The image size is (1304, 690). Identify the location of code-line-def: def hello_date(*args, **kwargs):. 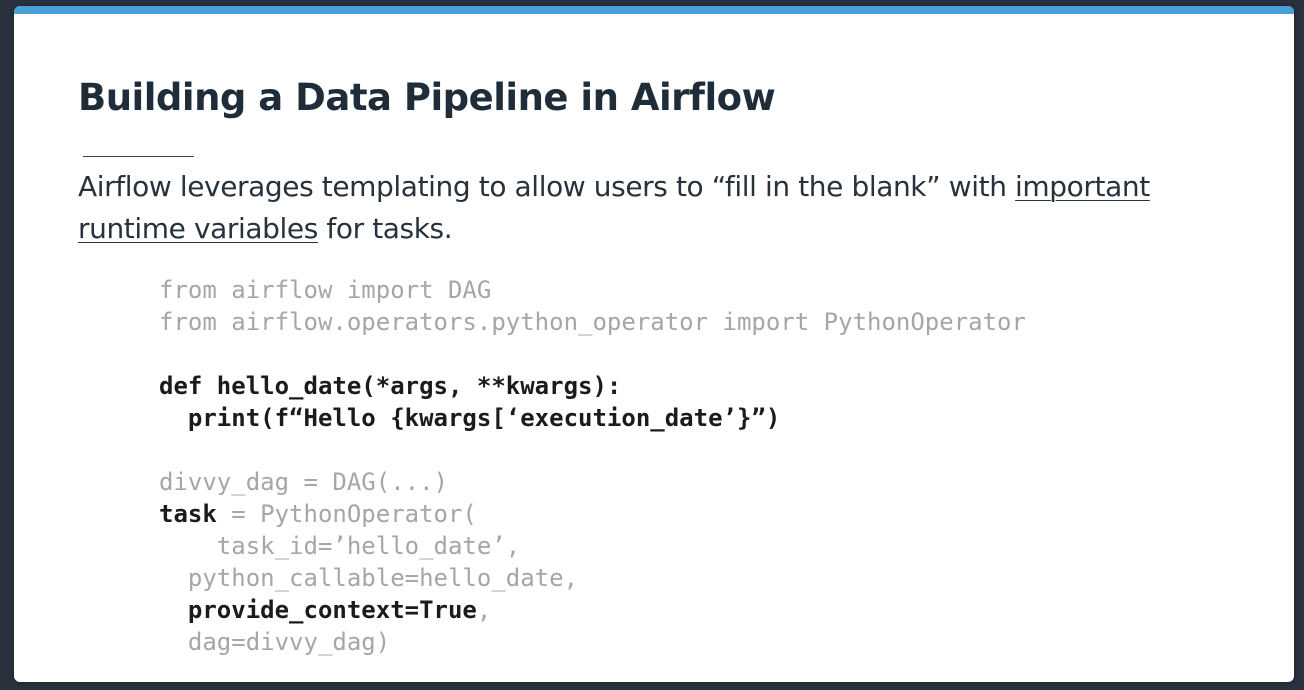
(390, 386).